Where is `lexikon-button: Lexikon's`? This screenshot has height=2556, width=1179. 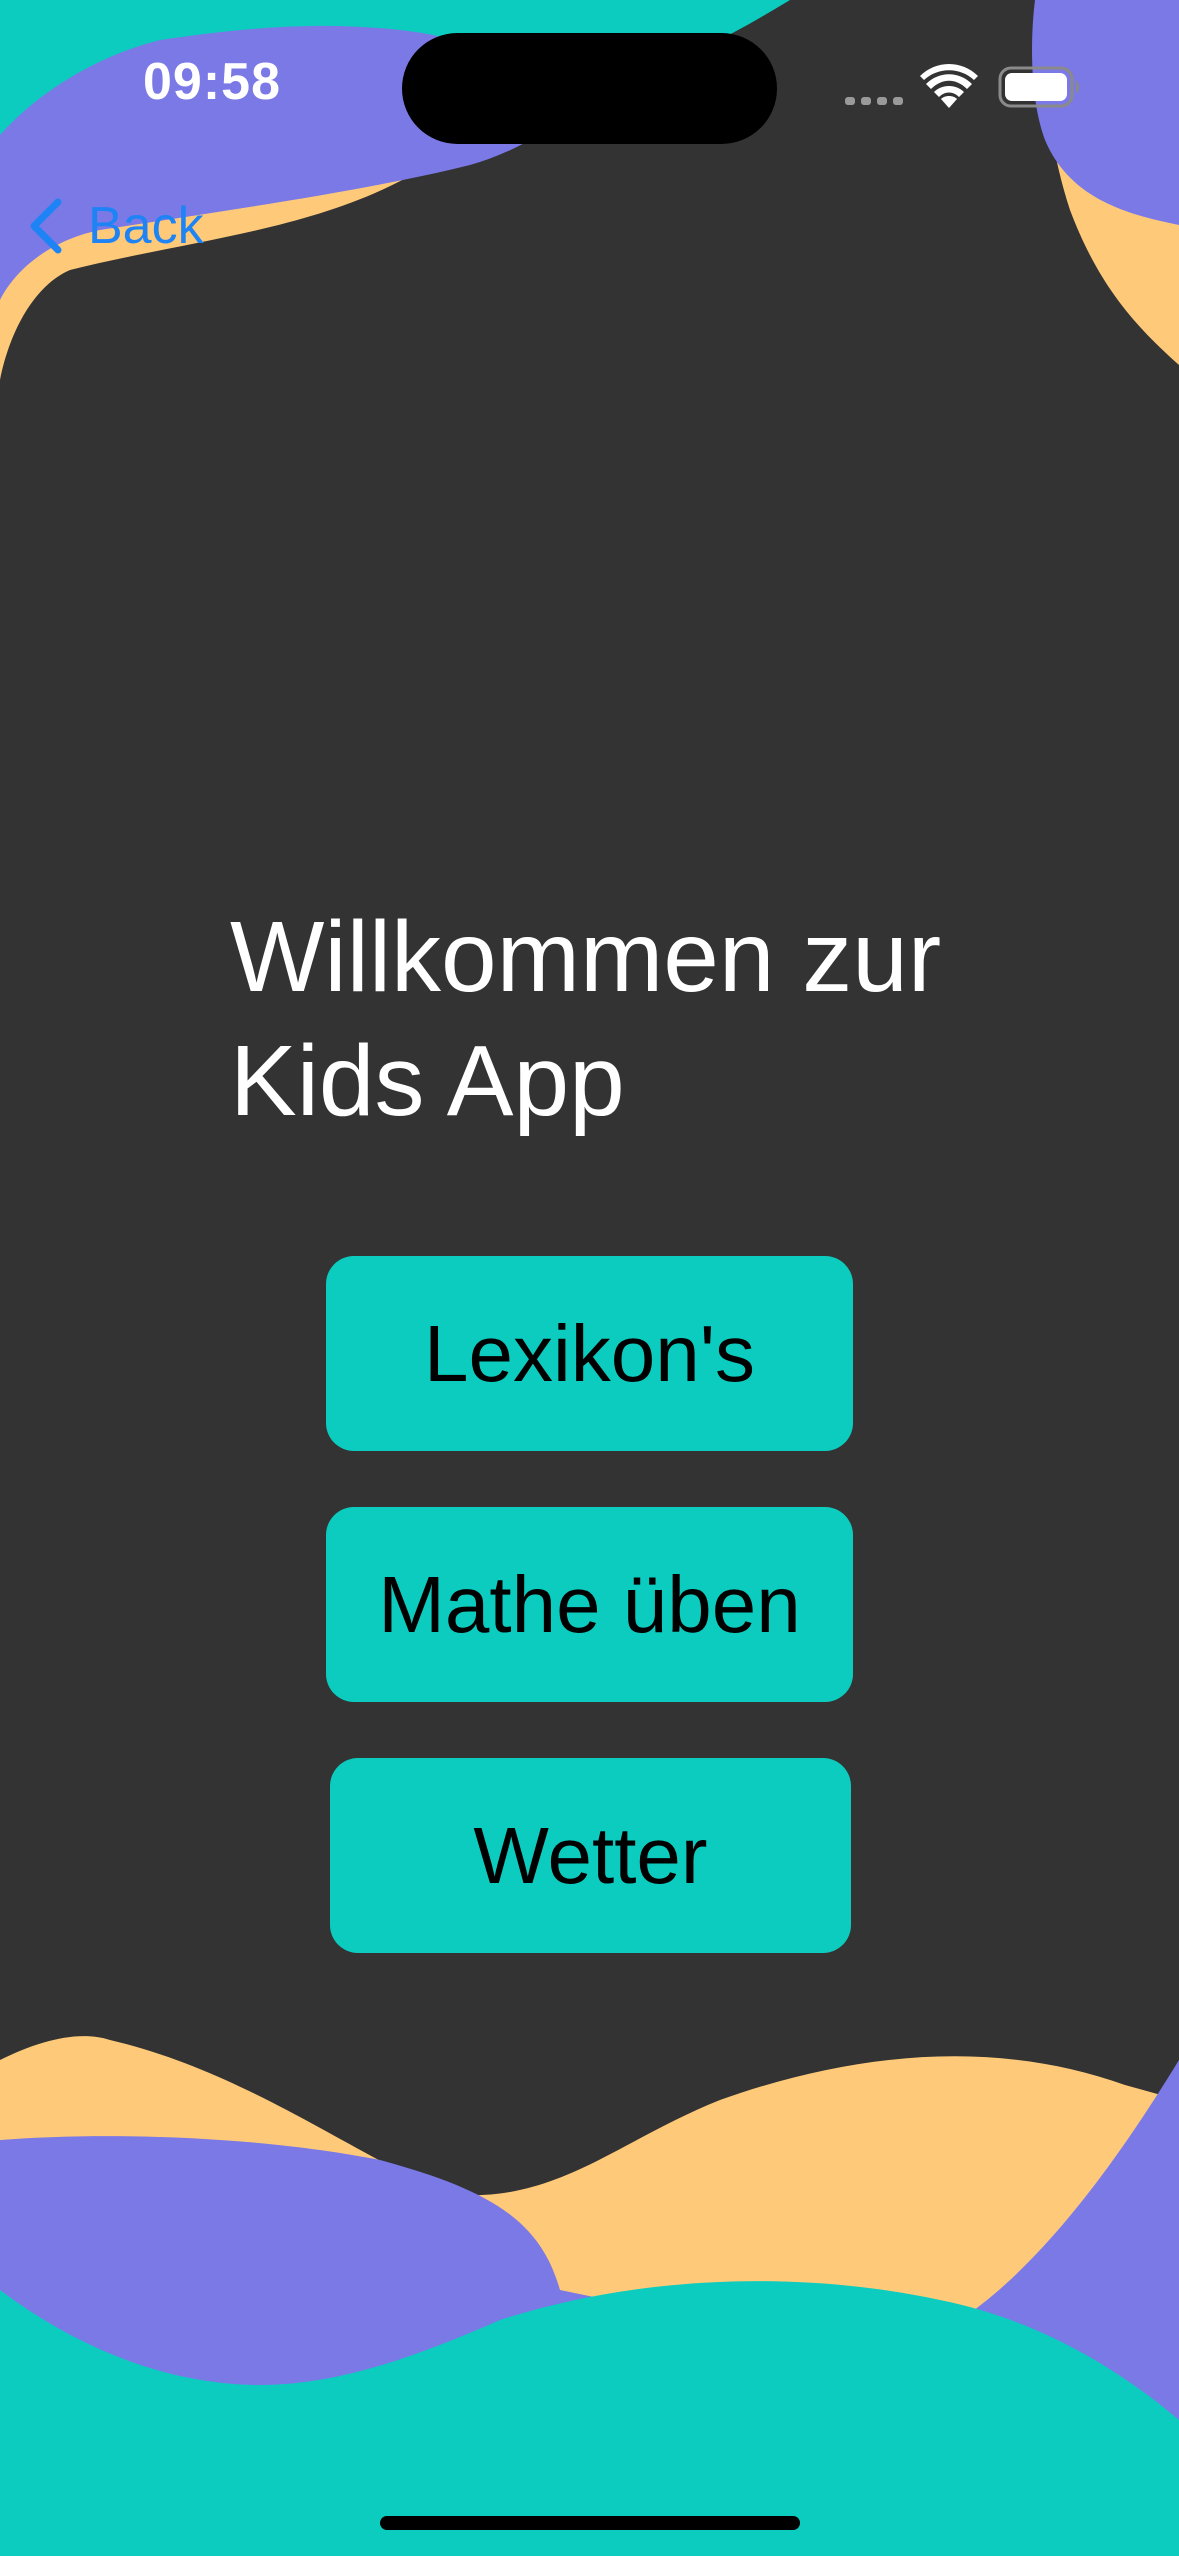 lexikon-button: Lexikon's is located at coordinates (589, 1353).